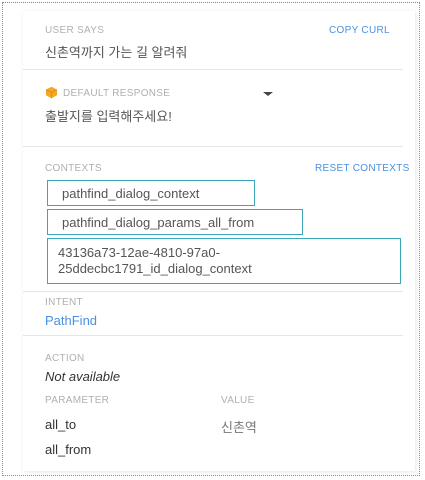 This screenshot has width=425, height=480. I want to click on chevron-down-icon, so click(268, 94).